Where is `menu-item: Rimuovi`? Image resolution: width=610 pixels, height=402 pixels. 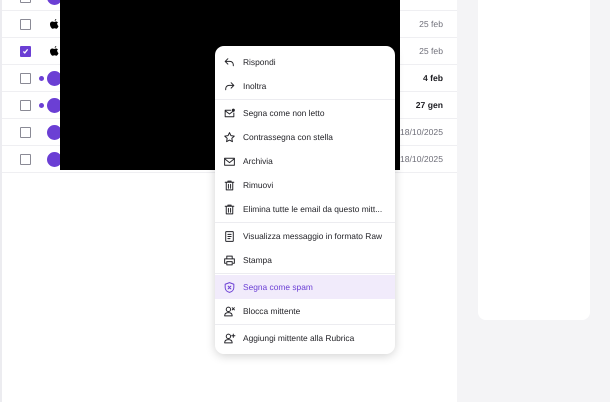 menu-item: Rimuovi is located at coordinates (305, 185).